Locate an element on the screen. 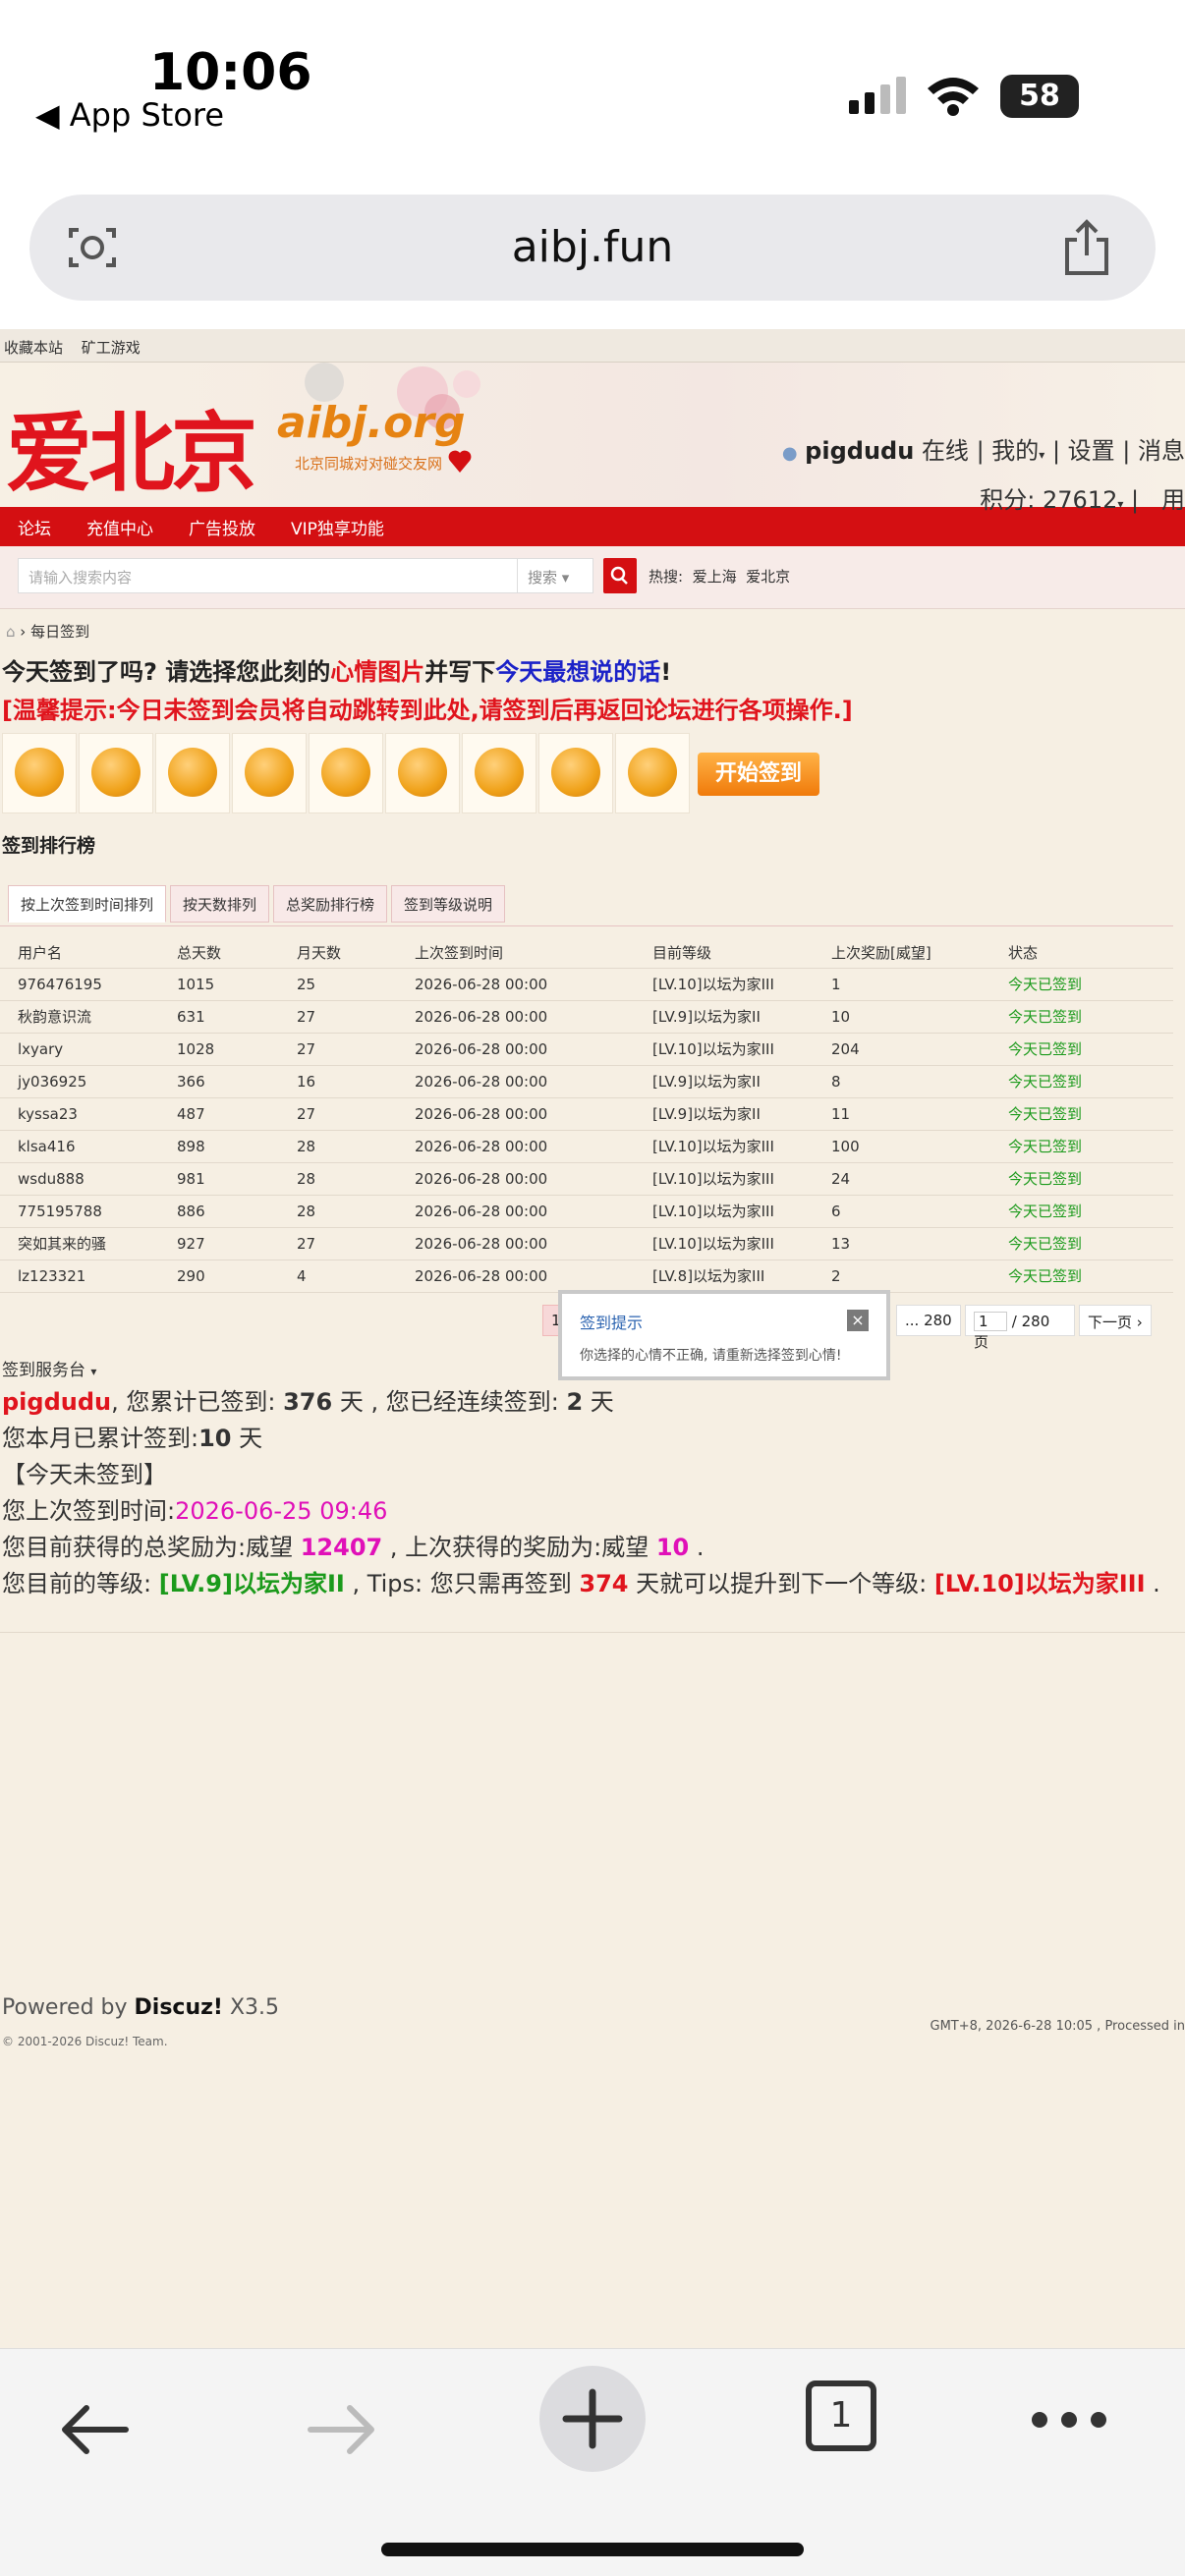 The height and width of the screenshot is (2576, 1185). summary-username: pigdudu is located at coordinates (57, 1402).